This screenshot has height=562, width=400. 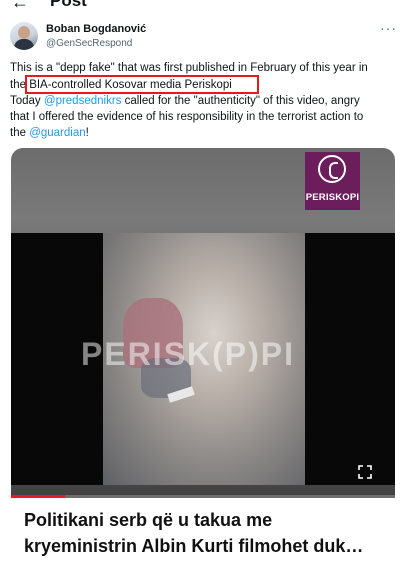 What do you see at coordinates (188, 354) in the screenshot?
I see `periskopi-watermark: PERISK(P)PI` at bounding box center [188, 354].